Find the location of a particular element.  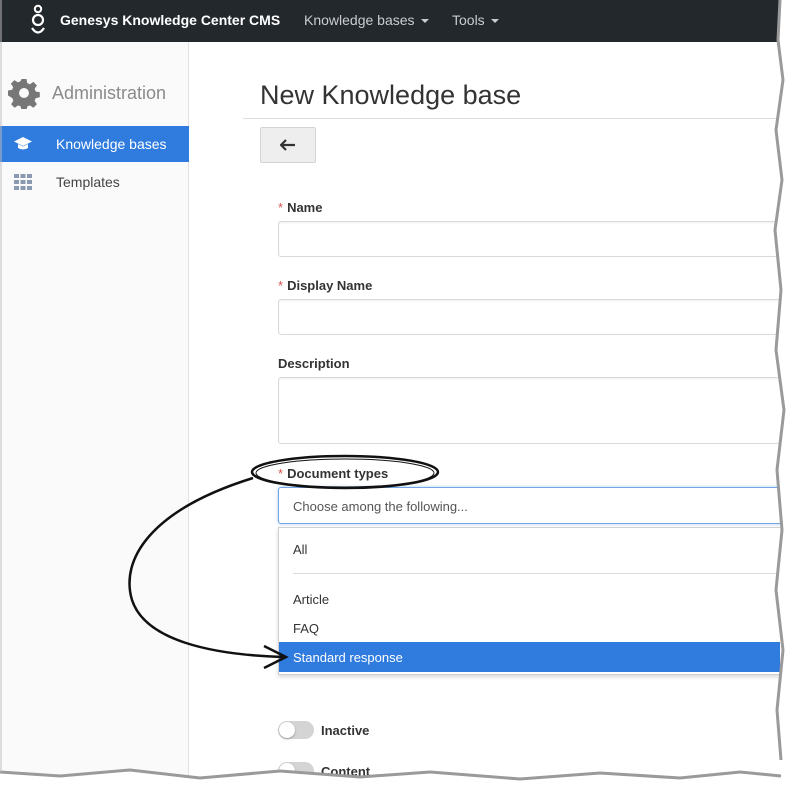

option-label: All is located at coordinates (300, 549).